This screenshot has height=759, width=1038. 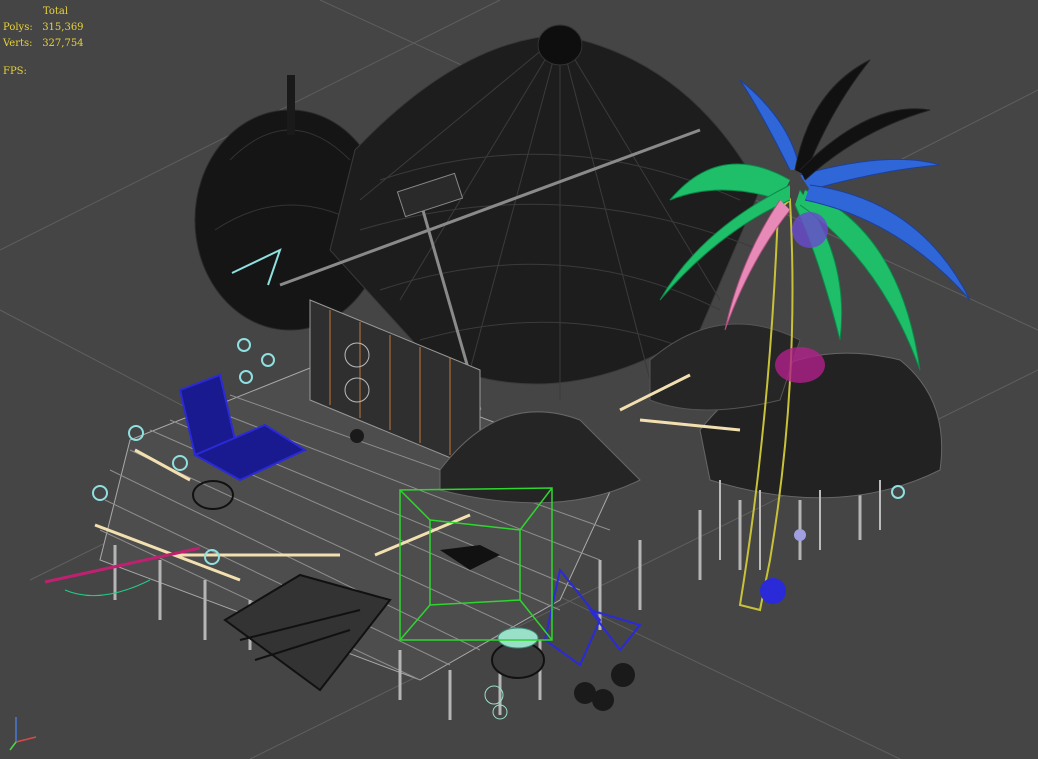 I want to click on stats-verts-label: Verts:, so click(x=18, y=43).